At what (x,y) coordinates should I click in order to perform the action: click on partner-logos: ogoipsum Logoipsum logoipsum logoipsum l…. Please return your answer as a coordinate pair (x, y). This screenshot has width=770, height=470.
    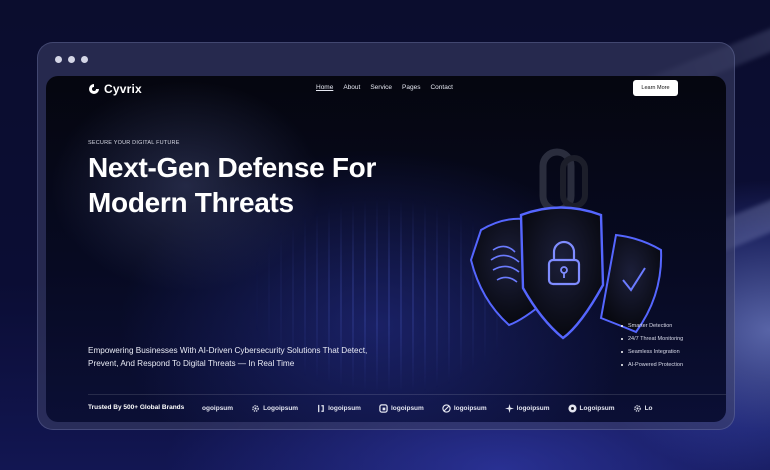
    Looking at the image, I should click on (436, 408).